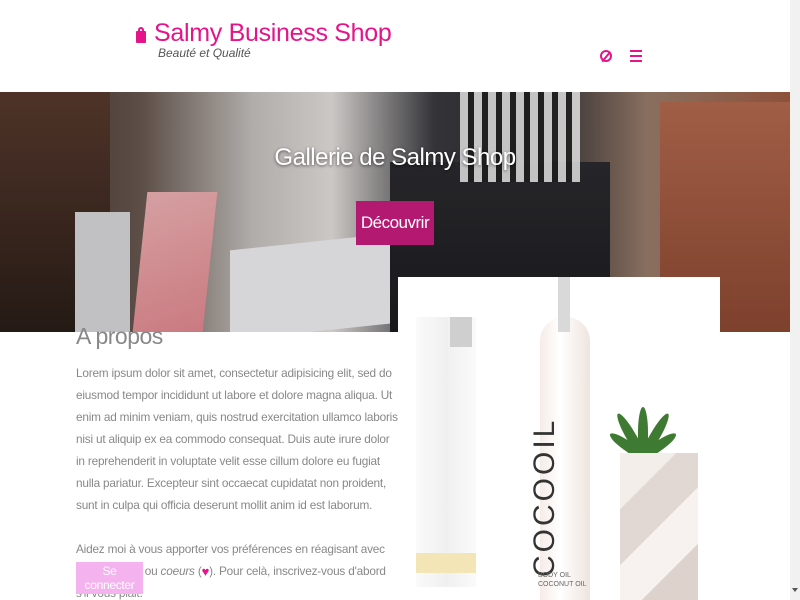 This screenshot has width=800, height=600. Describe the element at coordinates (544, 497) in the screenshot. I see `product-label: COCOOIL` at that location.